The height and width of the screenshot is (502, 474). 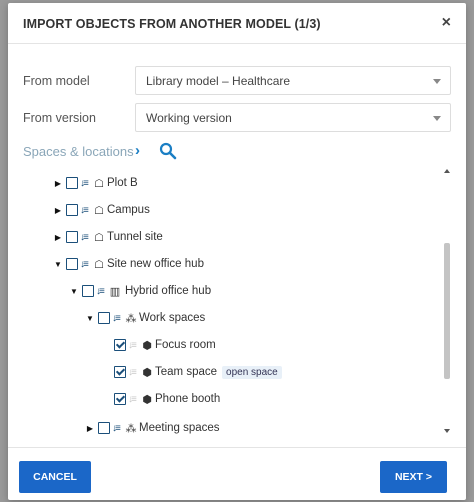 What do you see at coordinates (172, 24) in the screenshot?
I see `dialog-title: IMPORT OBJECTS FROM ANOTHER MODEL (1/3)` at bounding box center [172, 24].